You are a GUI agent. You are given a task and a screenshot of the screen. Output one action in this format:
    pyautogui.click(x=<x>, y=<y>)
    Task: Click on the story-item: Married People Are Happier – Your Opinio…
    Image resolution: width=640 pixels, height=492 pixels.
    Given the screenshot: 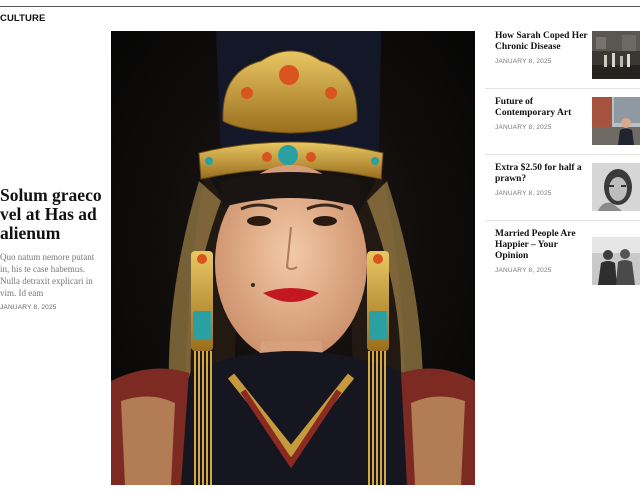 What is the action you would take?
    pyautogui.click(x=562, y=261)
    